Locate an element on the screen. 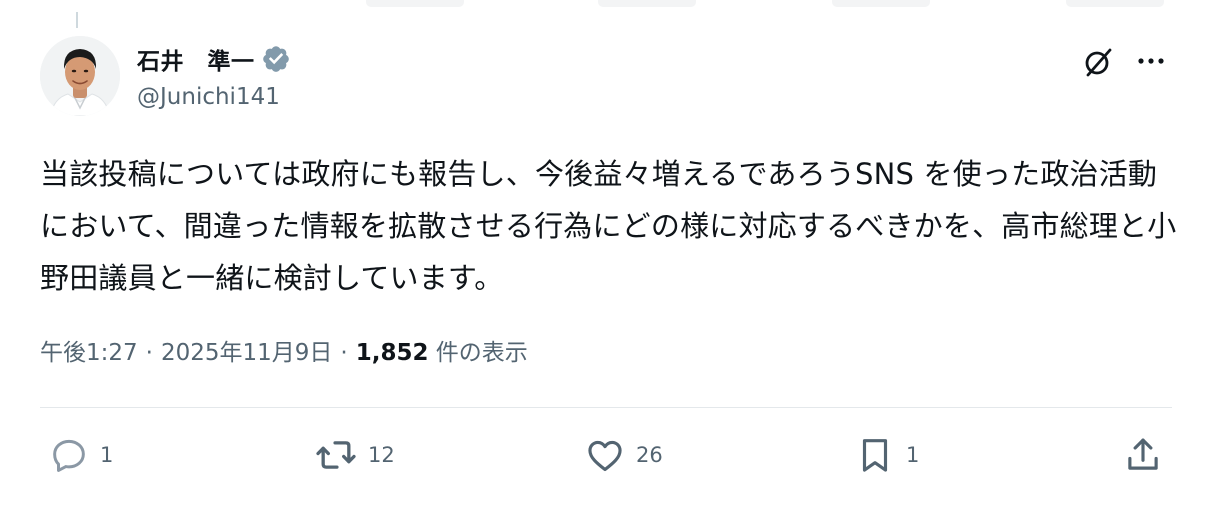  bookmark-button: 1 is located at coordinates (886, 455).